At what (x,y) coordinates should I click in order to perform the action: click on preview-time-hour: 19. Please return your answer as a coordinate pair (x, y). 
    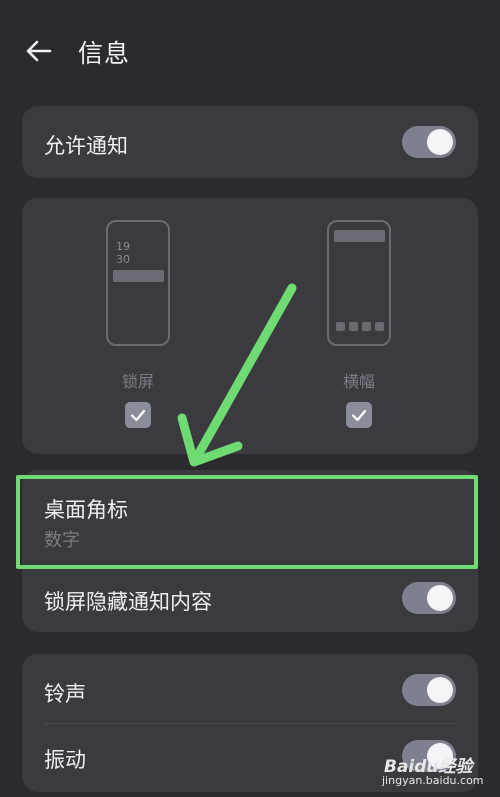
    Looking at the image, I should click on (123, 246).